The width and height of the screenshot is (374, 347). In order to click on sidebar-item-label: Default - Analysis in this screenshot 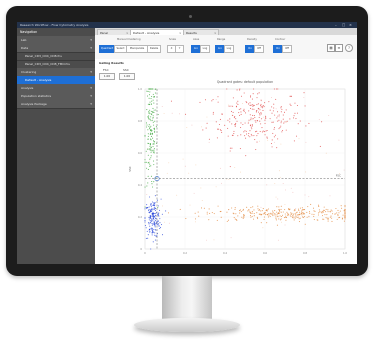, I will do `click(38, 80)`.